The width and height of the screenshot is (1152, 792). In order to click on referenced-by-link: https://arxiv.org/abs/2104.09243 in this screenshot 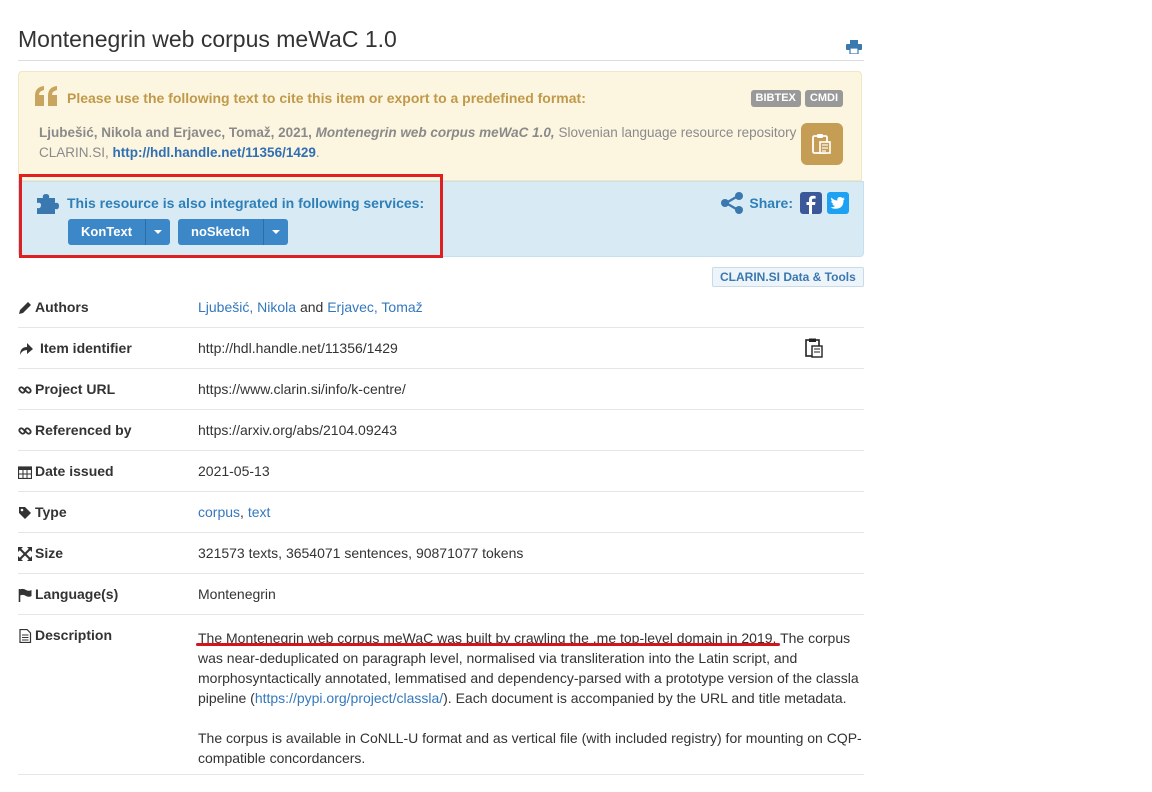, I will do `click(297, 430)`.